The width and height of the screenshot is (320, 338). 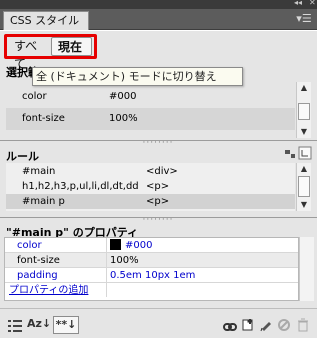 I want to click on set-properties-view-icon: **↓, so click(x=66, y=325).